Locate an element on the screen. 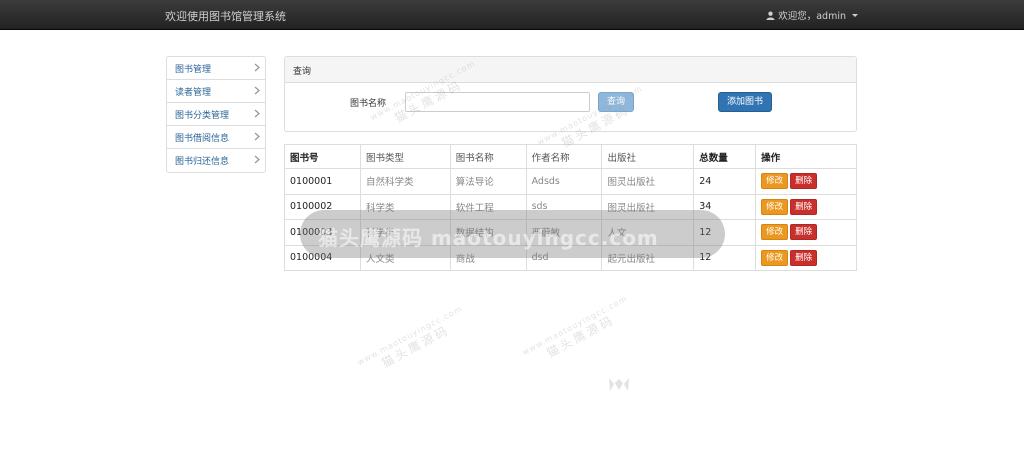 The width and height of the screenshot is (1024, 467). table-row: 0100001 自然科学类 算法导论 Adsds 图灵出版社 24 修改 删除 is located at coordinates (570, 181).